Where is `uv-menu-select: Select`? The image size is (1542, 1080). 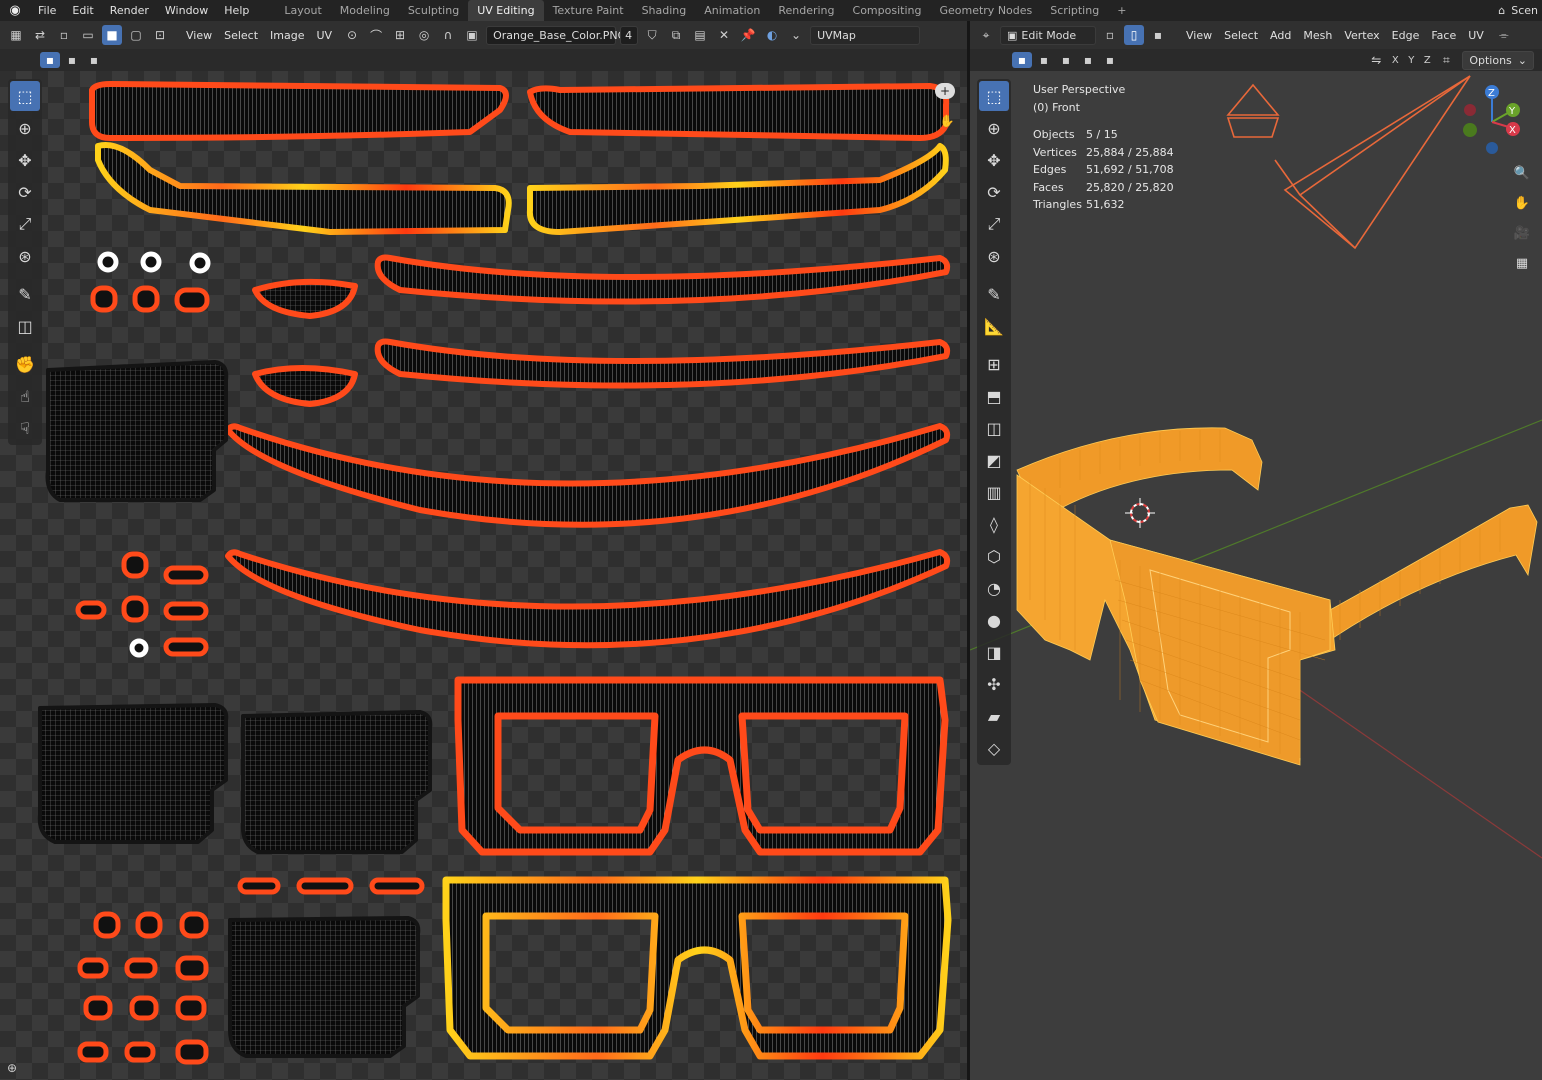
uv-menu-select: Select is located at coordinates (241, 35).